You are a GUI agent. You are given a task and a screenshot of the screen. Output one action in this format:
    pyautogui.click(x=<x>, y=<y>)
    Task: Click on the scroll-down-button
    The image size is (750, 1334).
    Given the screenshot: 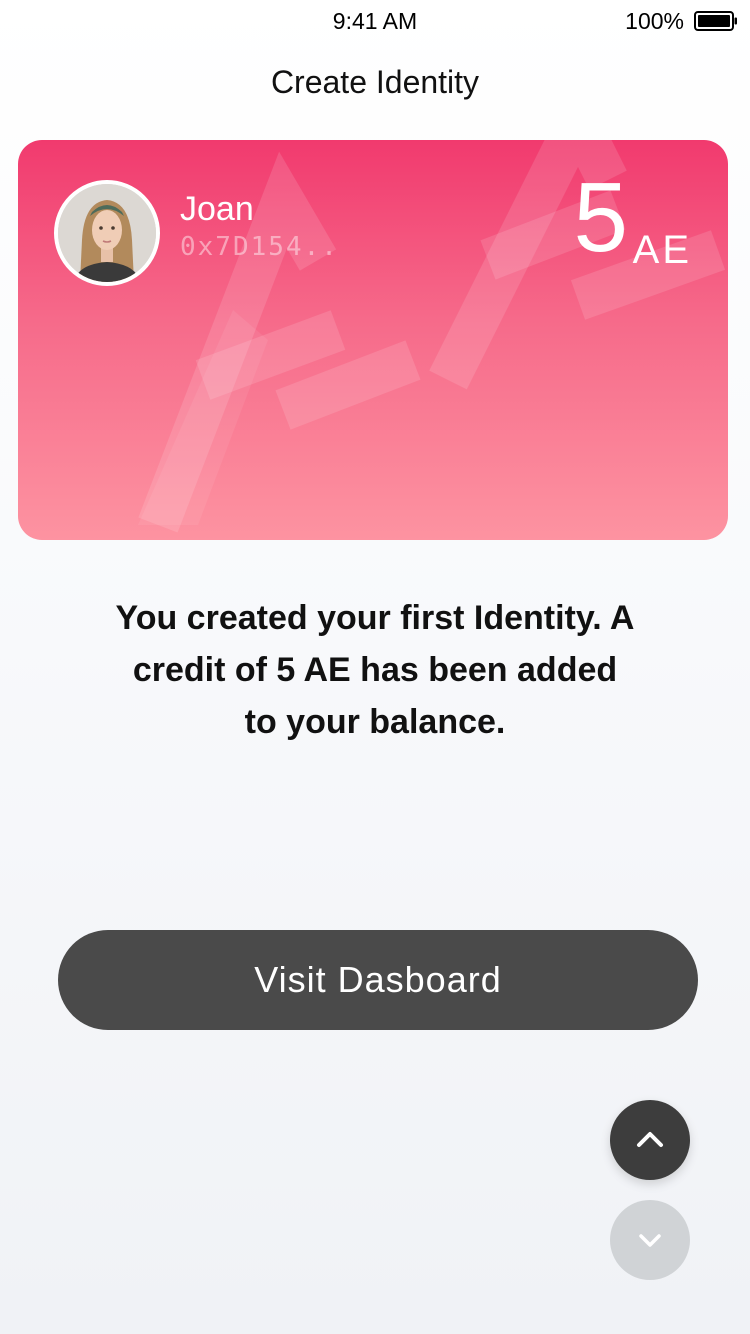 What is the action you would take?
    pyautogui.click(x=650, y=1240)
    